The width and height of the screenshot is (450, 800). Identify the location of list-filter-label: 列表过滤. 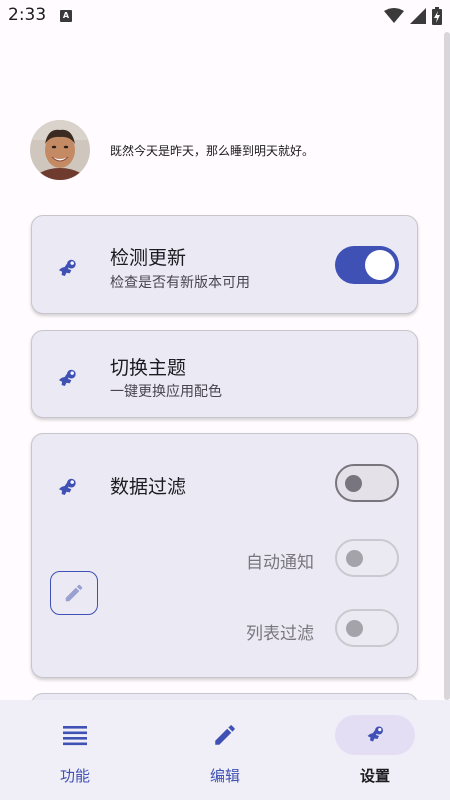
(280, 634).